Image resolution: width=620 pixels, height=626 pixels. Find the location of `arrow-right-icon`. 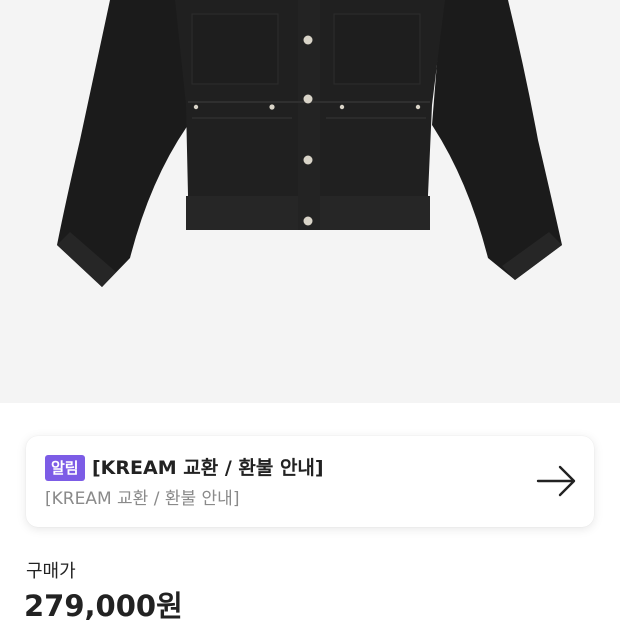

arrow-right-icon is located at coordinates (557, 481).